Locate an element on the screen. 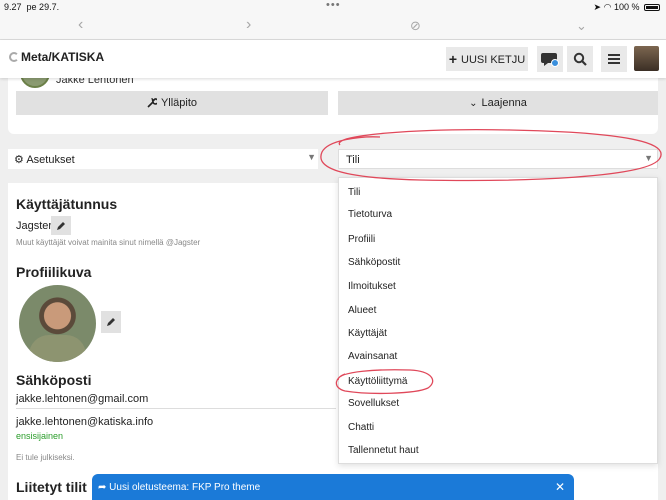  new-topic-button: + UUSI KETJU is located at coordinates (487, 59).